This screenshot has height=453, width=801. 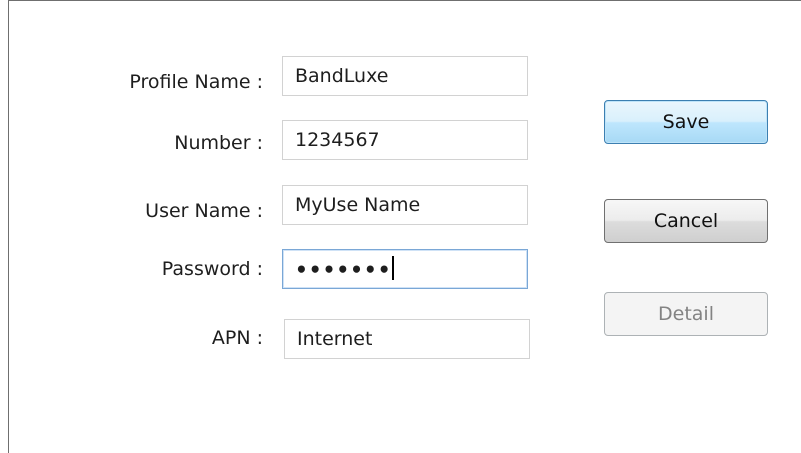 What do you see at coordinates (404, 0) in the screenshot?
I see `dialog-top-border` at bounding box center [404, 0].